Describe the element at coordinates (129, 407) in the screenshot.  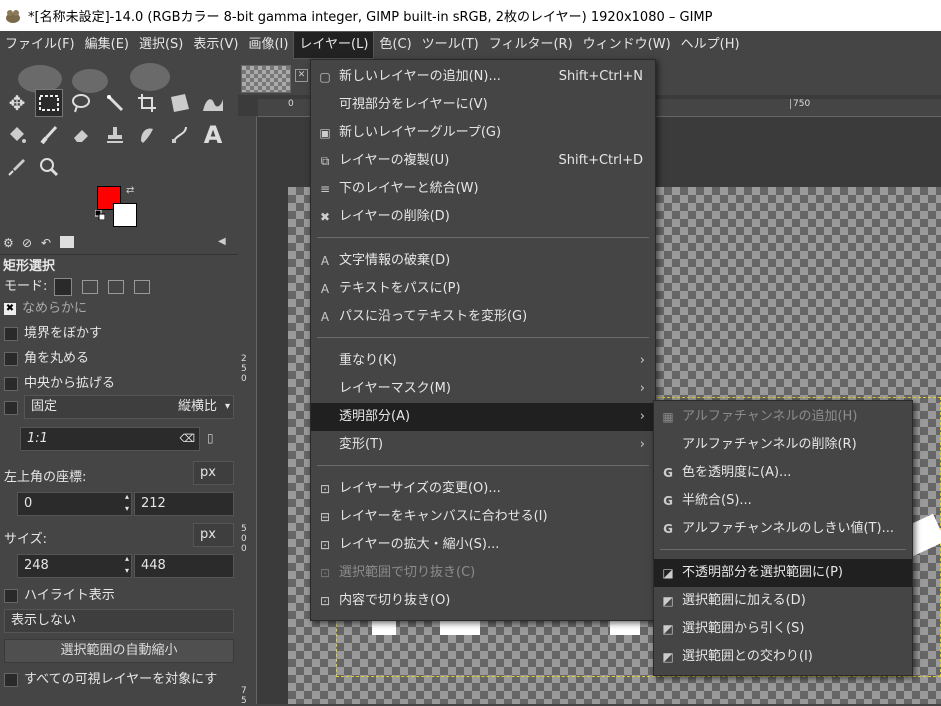
I see `fixed-mode-select: 固定 縦横比 ▾` at that location.